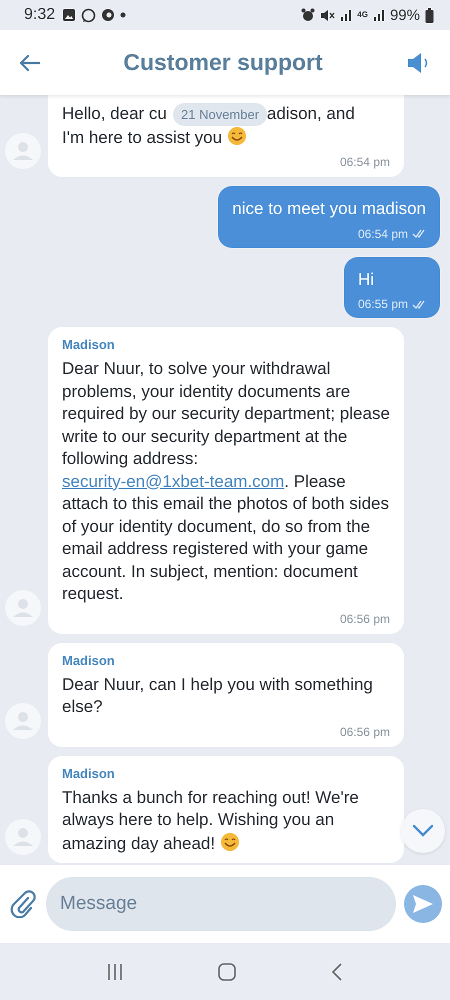 This screenshot has height=1000, width=450. What do you see at coordinates (218, 696) in the screenshot?
I see `message-text: Dear Nuur, can I help you with something else?` at bounding box center [218, 696].